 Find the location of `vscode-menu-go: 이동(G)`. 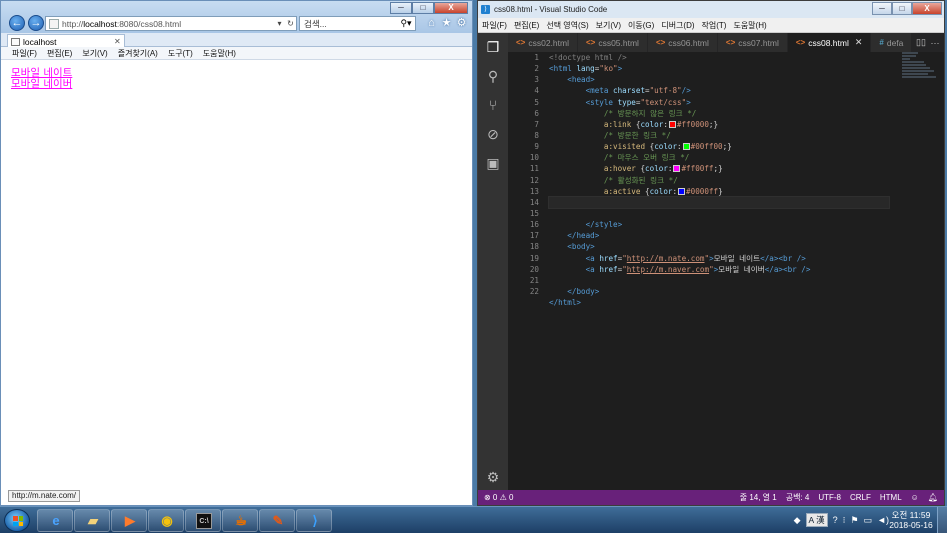

vscode-menu-go: 이동(G) is located at coordinates (641, 25).